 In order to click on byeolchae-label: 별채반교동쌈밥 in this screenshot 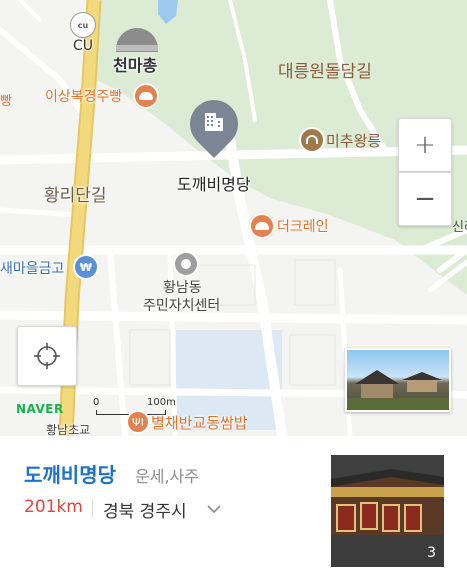, I will do `click(199, 423)`.